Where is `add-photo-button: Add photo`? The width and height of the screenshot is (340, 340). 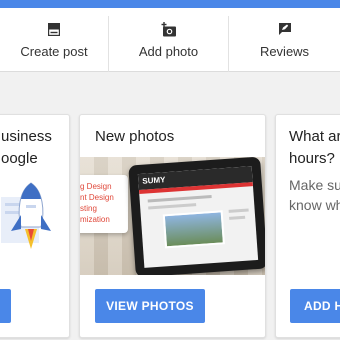
add-photo-button: Add photo is located at coordinates (168, 40).